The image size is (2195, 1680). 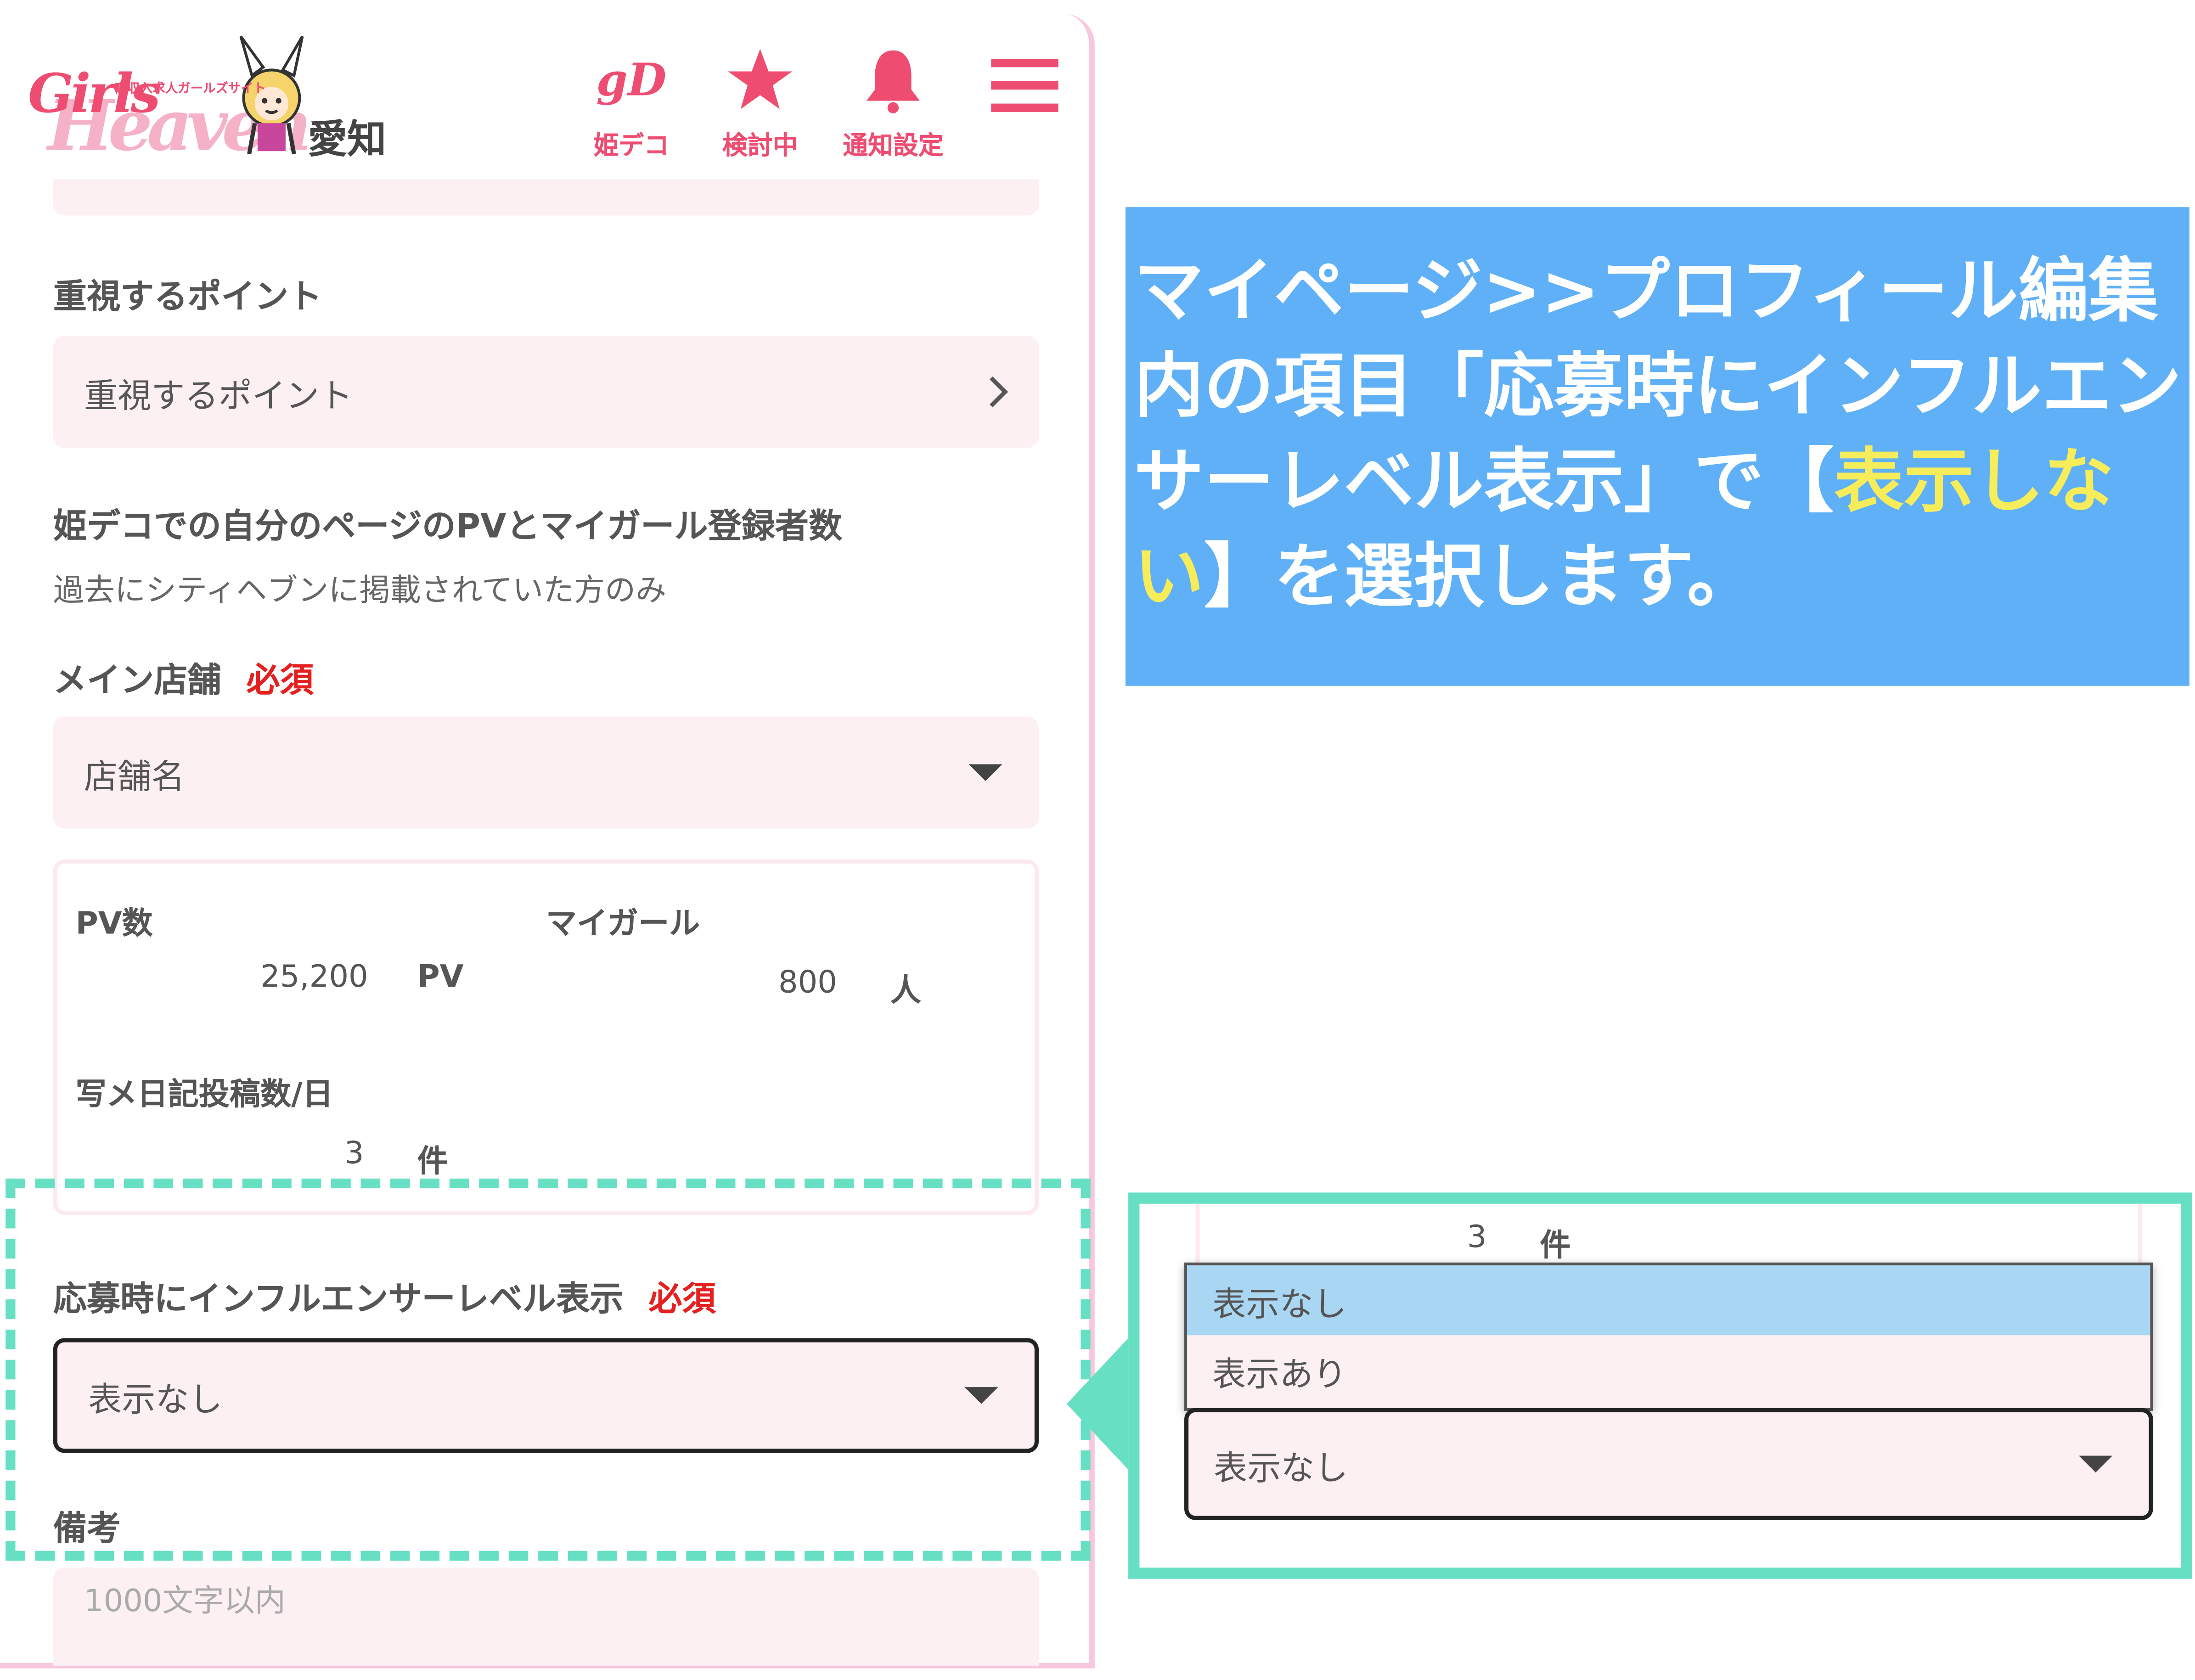 I want to click on remarks-placeholder: 1000文字以内, so click(x=185, y=1602).